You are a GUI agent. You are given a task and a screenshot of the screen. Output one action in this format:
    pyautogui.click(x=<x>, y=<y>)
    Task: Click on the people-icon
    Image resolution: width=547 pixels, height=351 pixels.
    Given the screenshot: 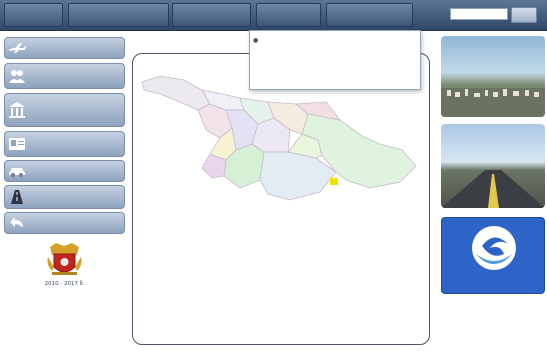 What is the action you would take?
    pyautogui.click(x=17, y=76)
    